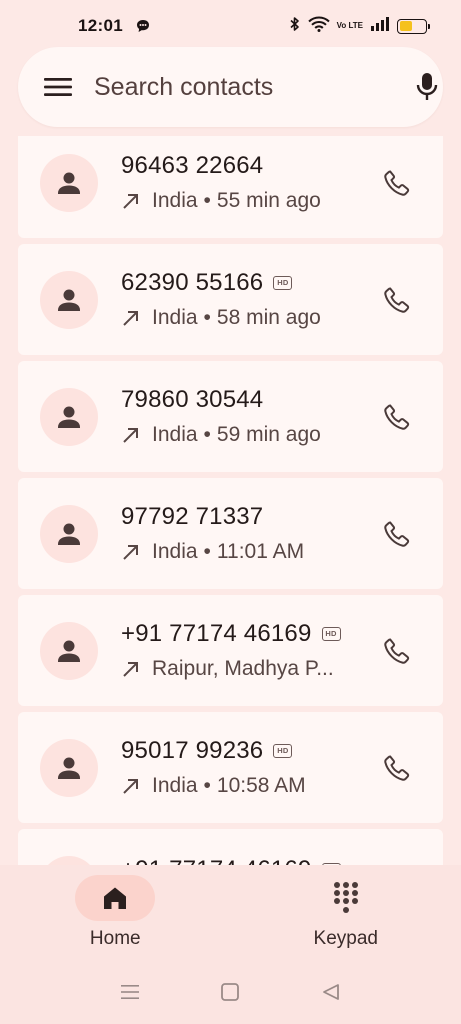 The height and width of the screenshot is (1024, 461). I want to click on tab-home: Home, so click(115, 912).